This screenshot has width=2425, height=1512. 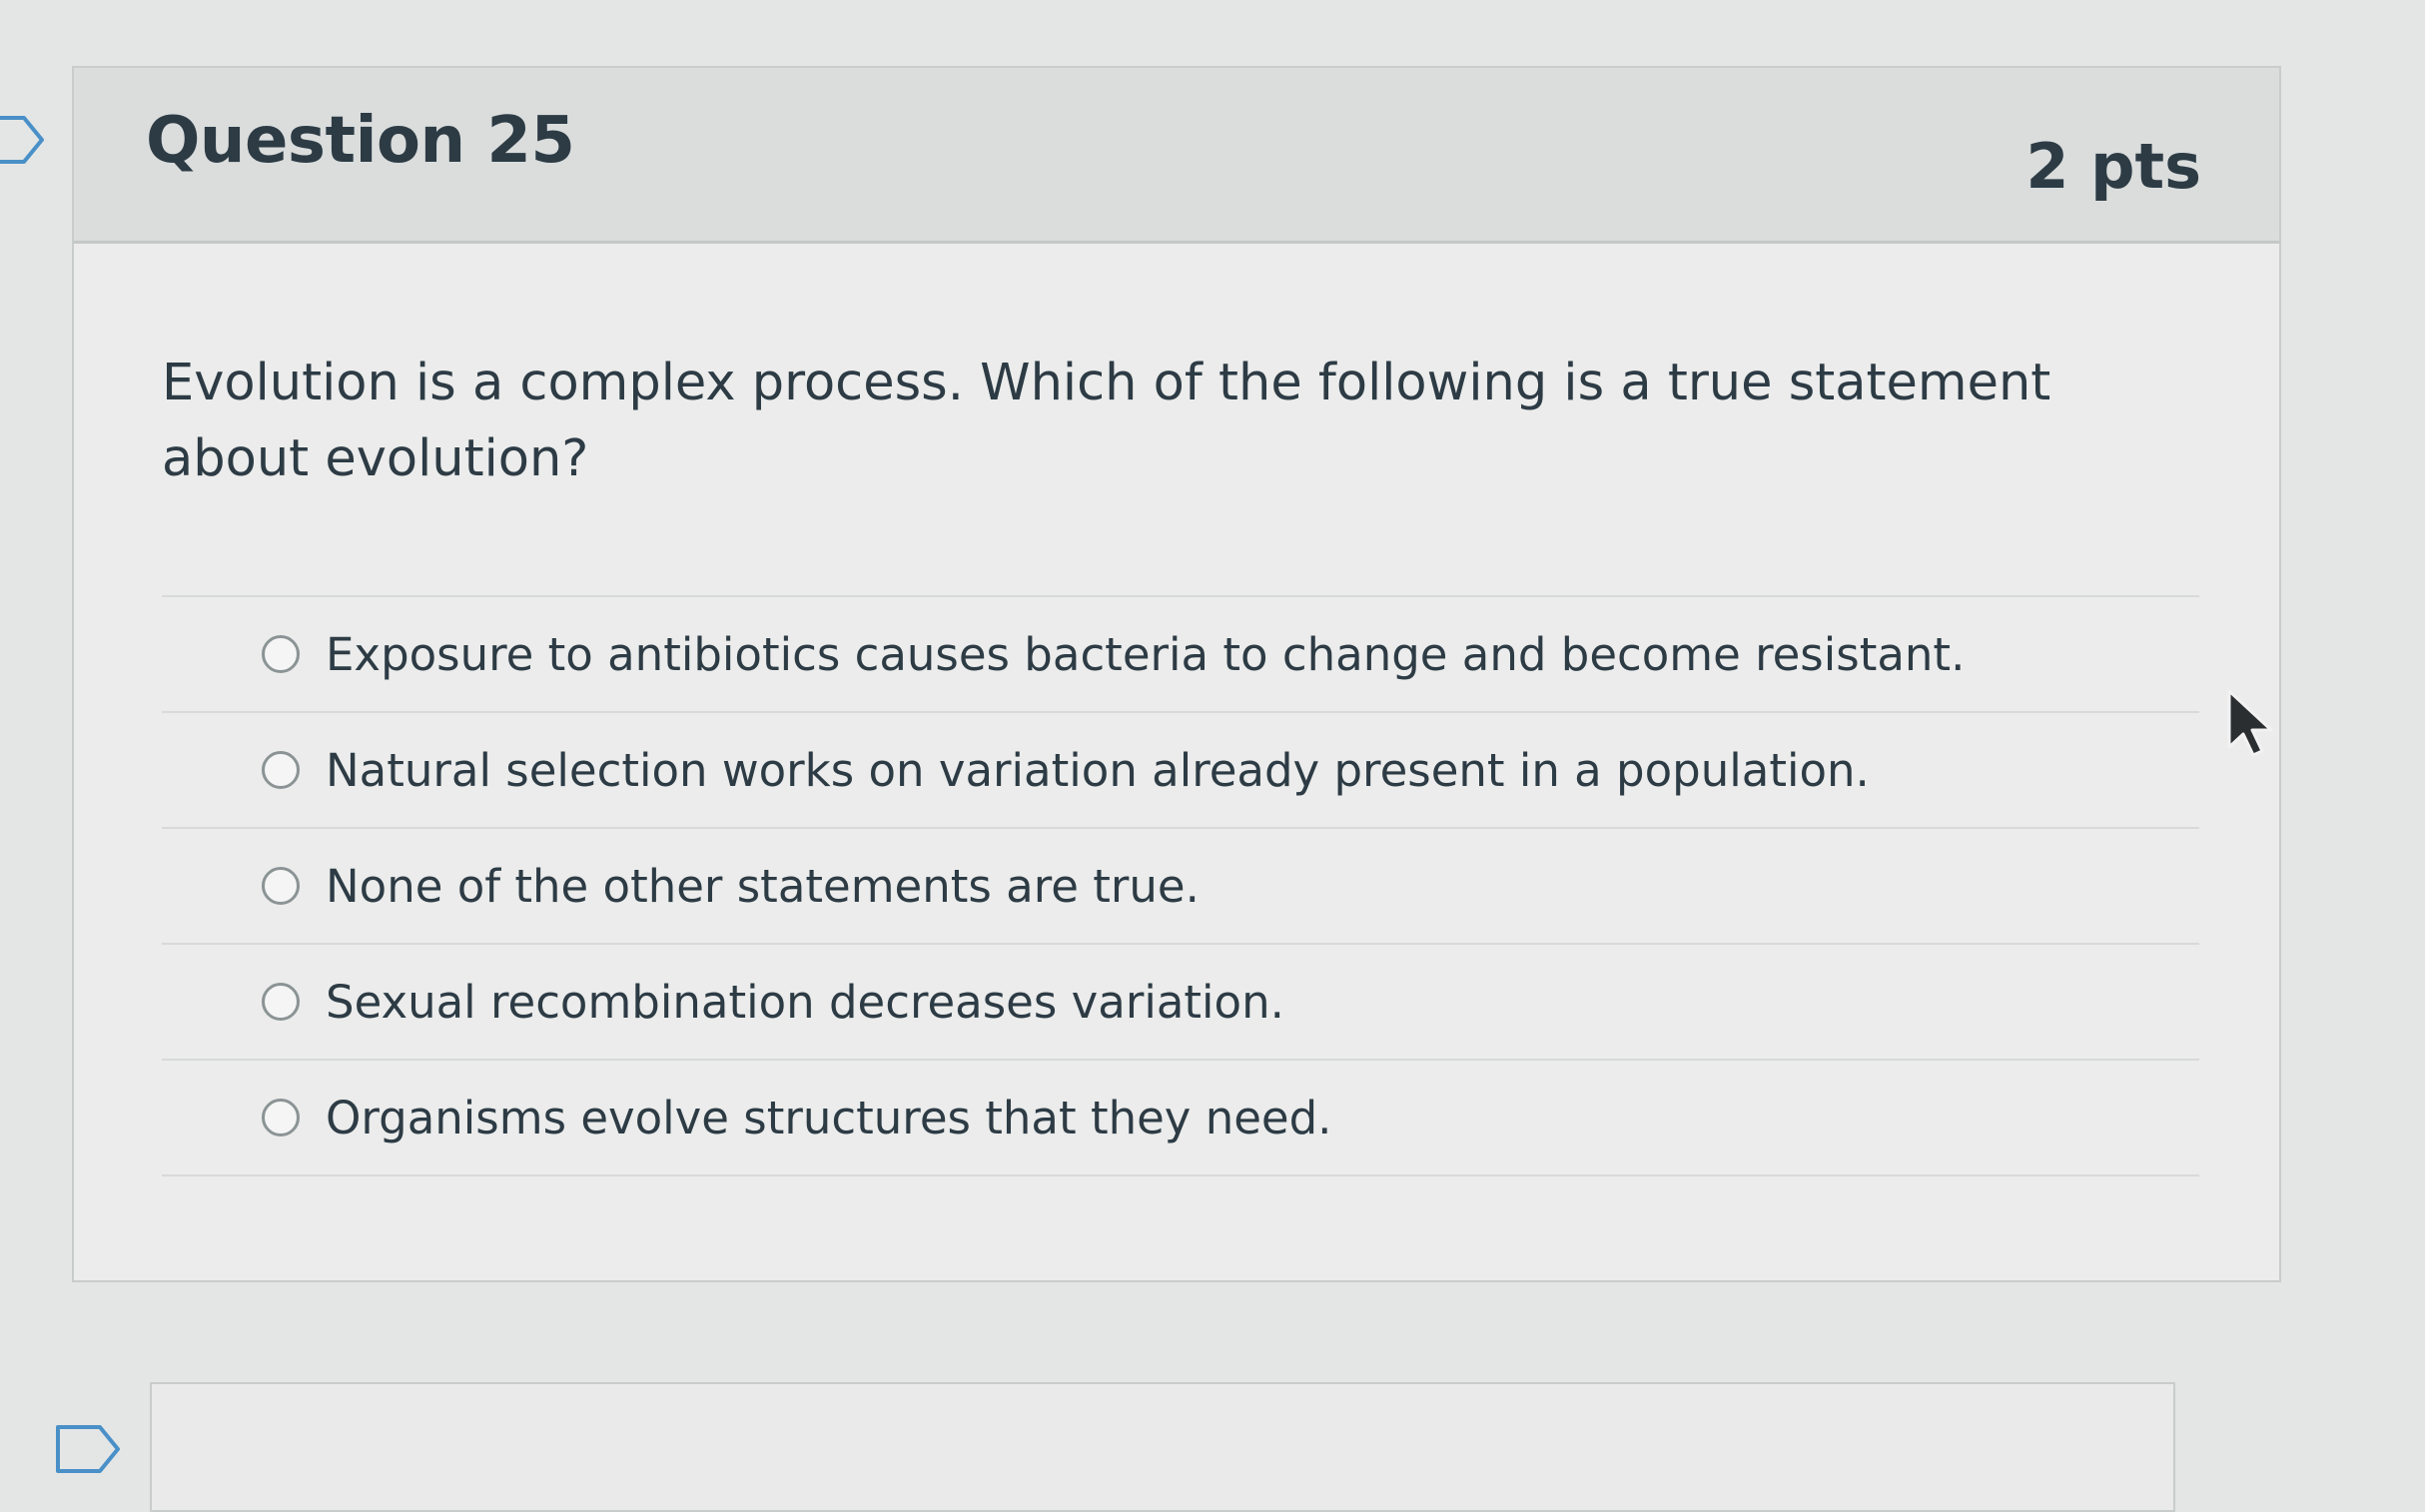 I want to click on answer-label: None of the other statements are true., so click(x=763, y=887).